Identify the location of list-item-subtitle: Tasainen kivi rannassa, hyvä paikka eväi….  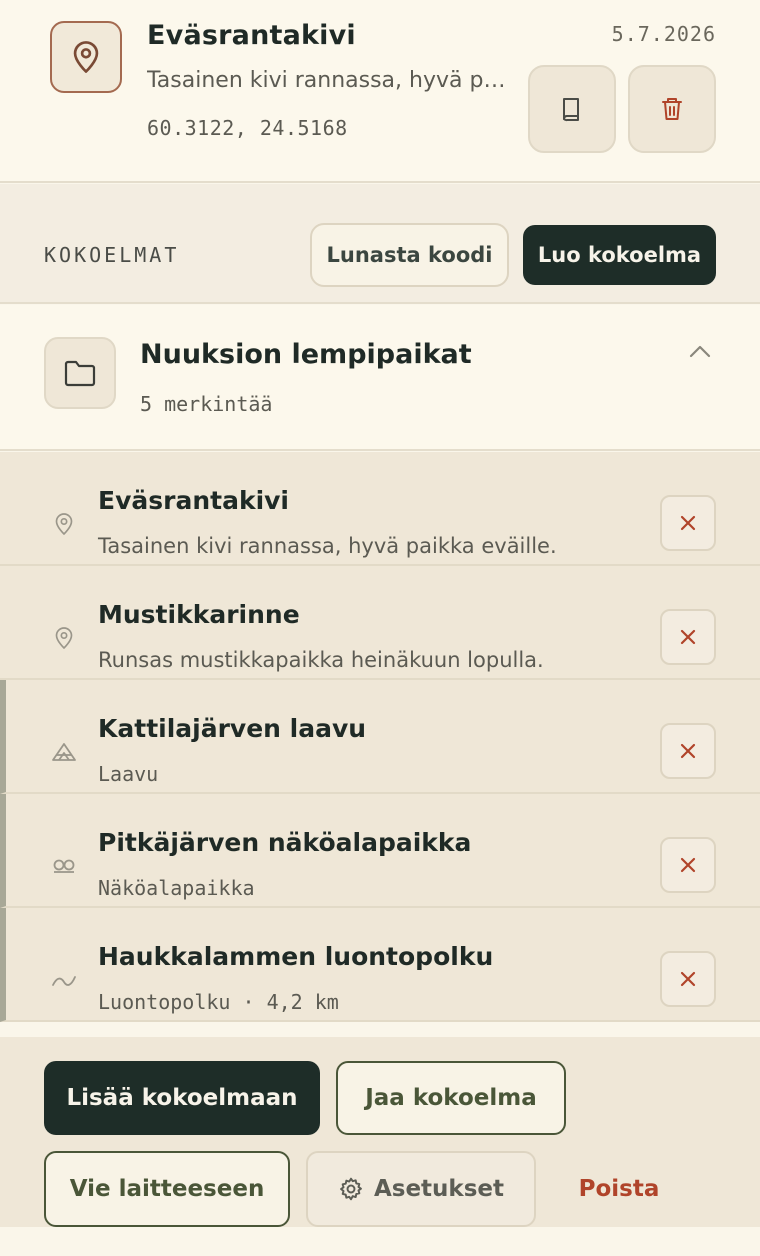
(327, 546).